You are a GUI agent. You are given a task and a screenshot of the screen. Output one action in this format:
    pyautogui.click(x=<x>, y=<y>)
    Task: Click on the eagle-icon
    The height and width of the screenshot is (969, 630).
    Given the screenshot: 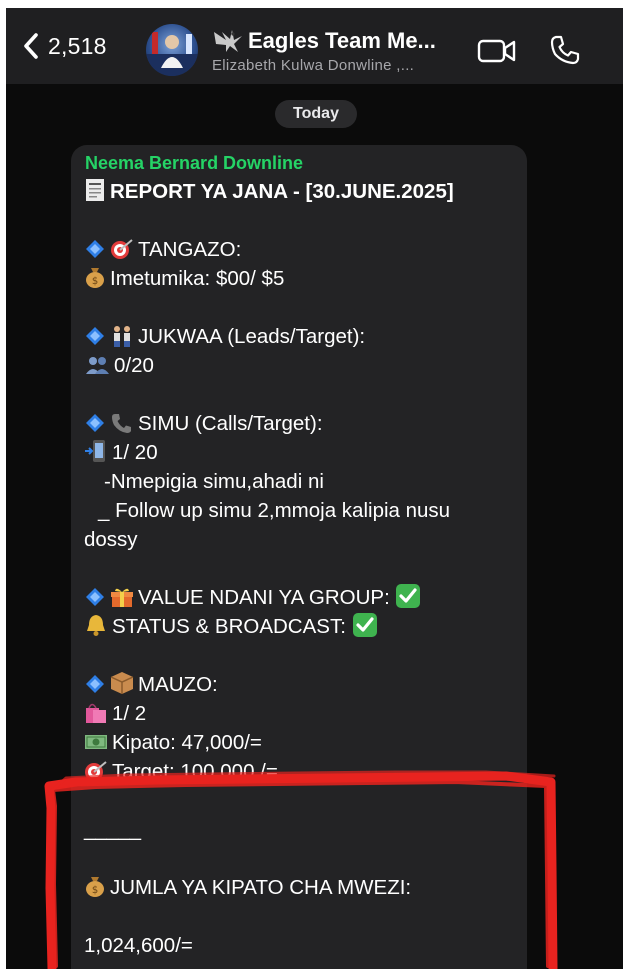 What is the action you would take?
    pyautogui.click(x=228, y=41)
    